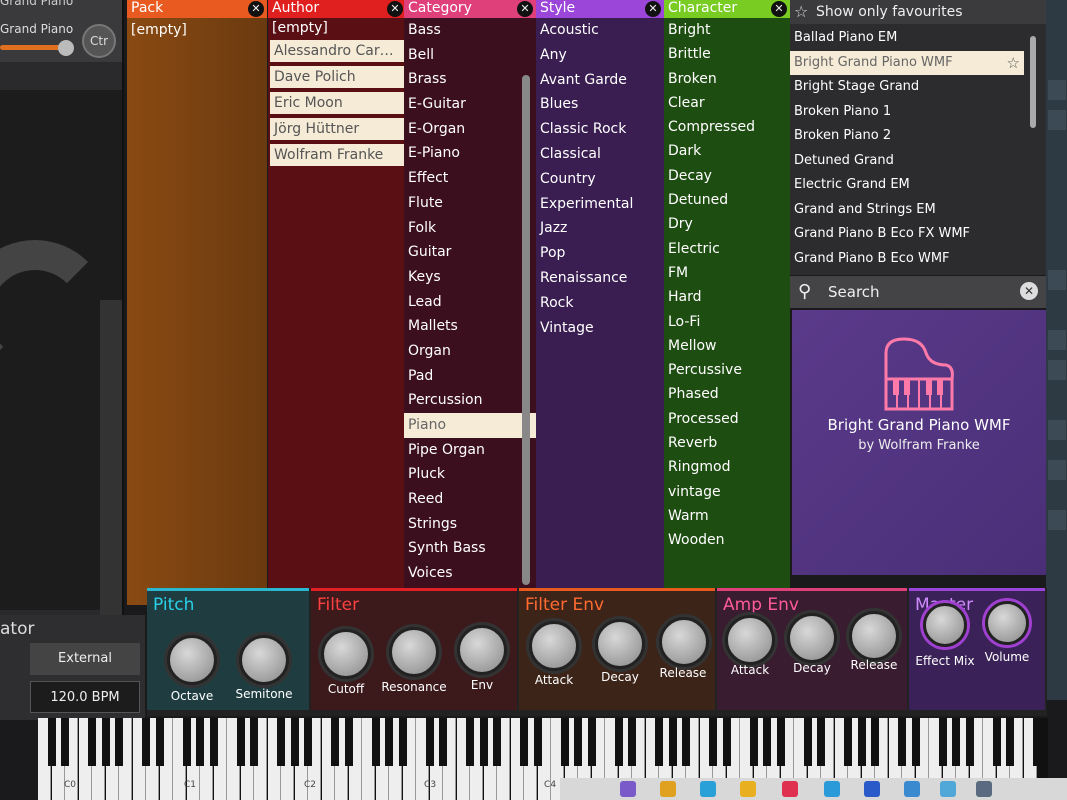 This screenshot has height=800, width=1067. I want to click on character-item-dark: Dark, so click(727, 151).